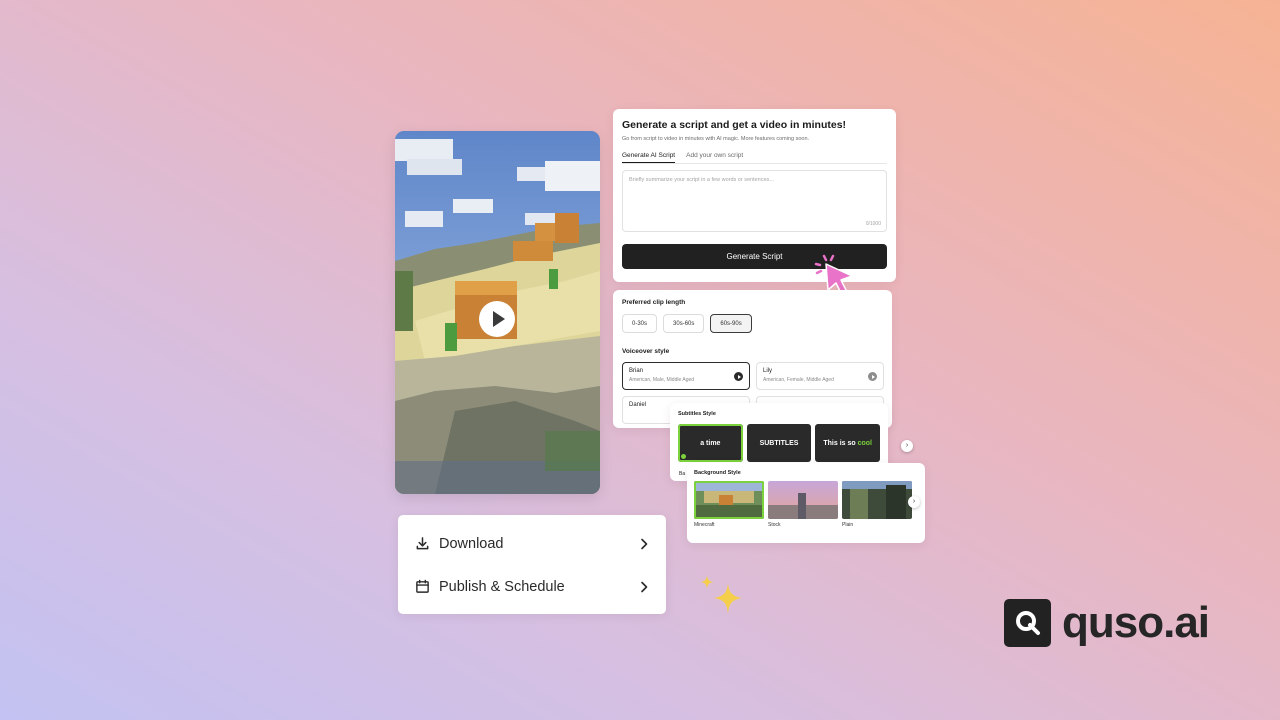  Describe the element at coordinates (717, 473) in the screenshot. I see `background-label: Background Style` at that location.